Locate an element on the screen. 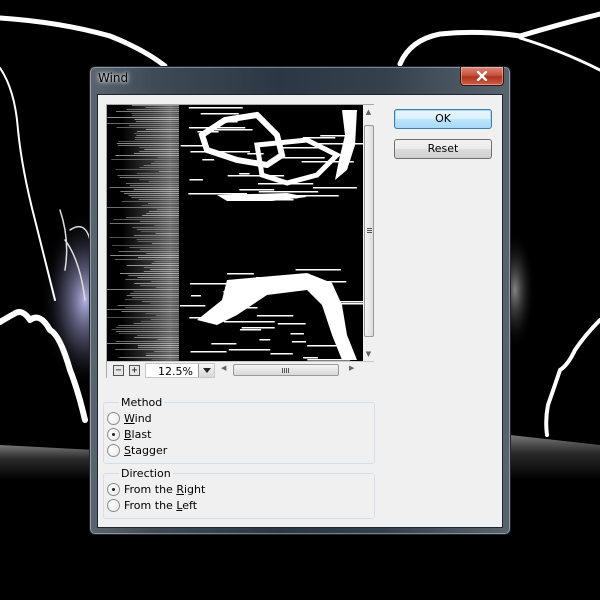  ok-button: OK is located at coordinates (443, 119).